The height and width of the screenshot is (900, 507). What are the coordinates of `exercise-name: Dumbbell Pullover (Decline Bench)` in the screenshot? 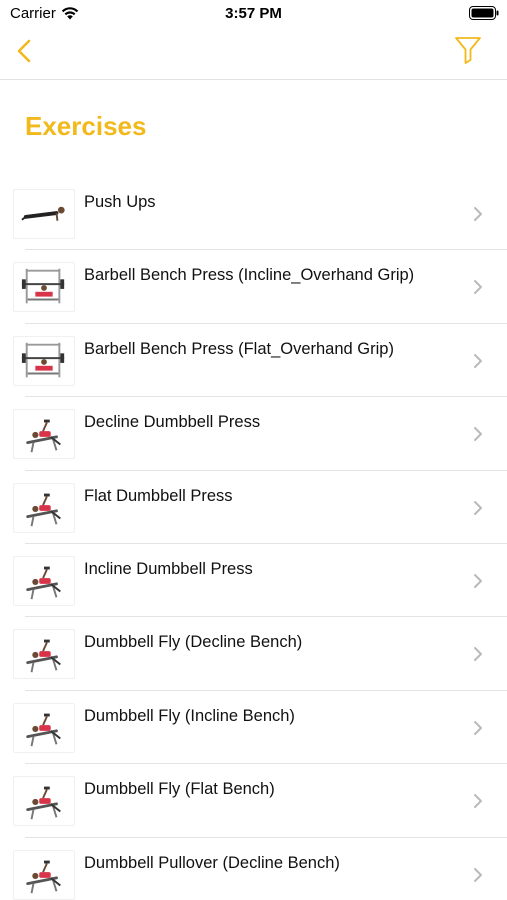 It's located at (212, 862).